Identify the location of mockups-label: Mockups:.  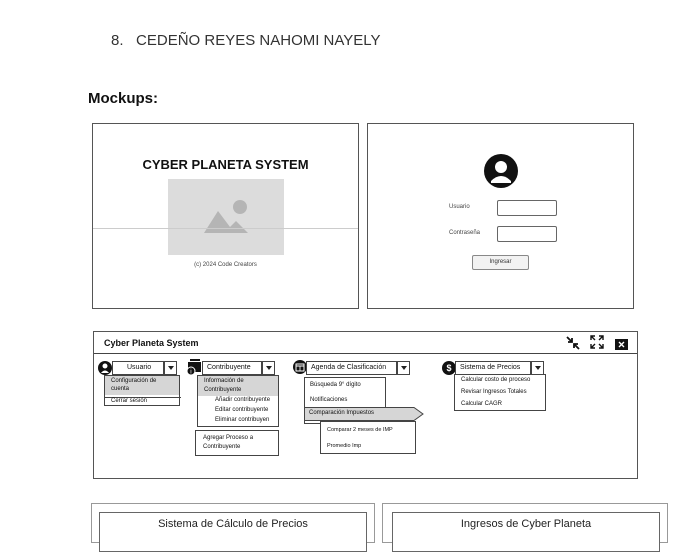
(123, 98).